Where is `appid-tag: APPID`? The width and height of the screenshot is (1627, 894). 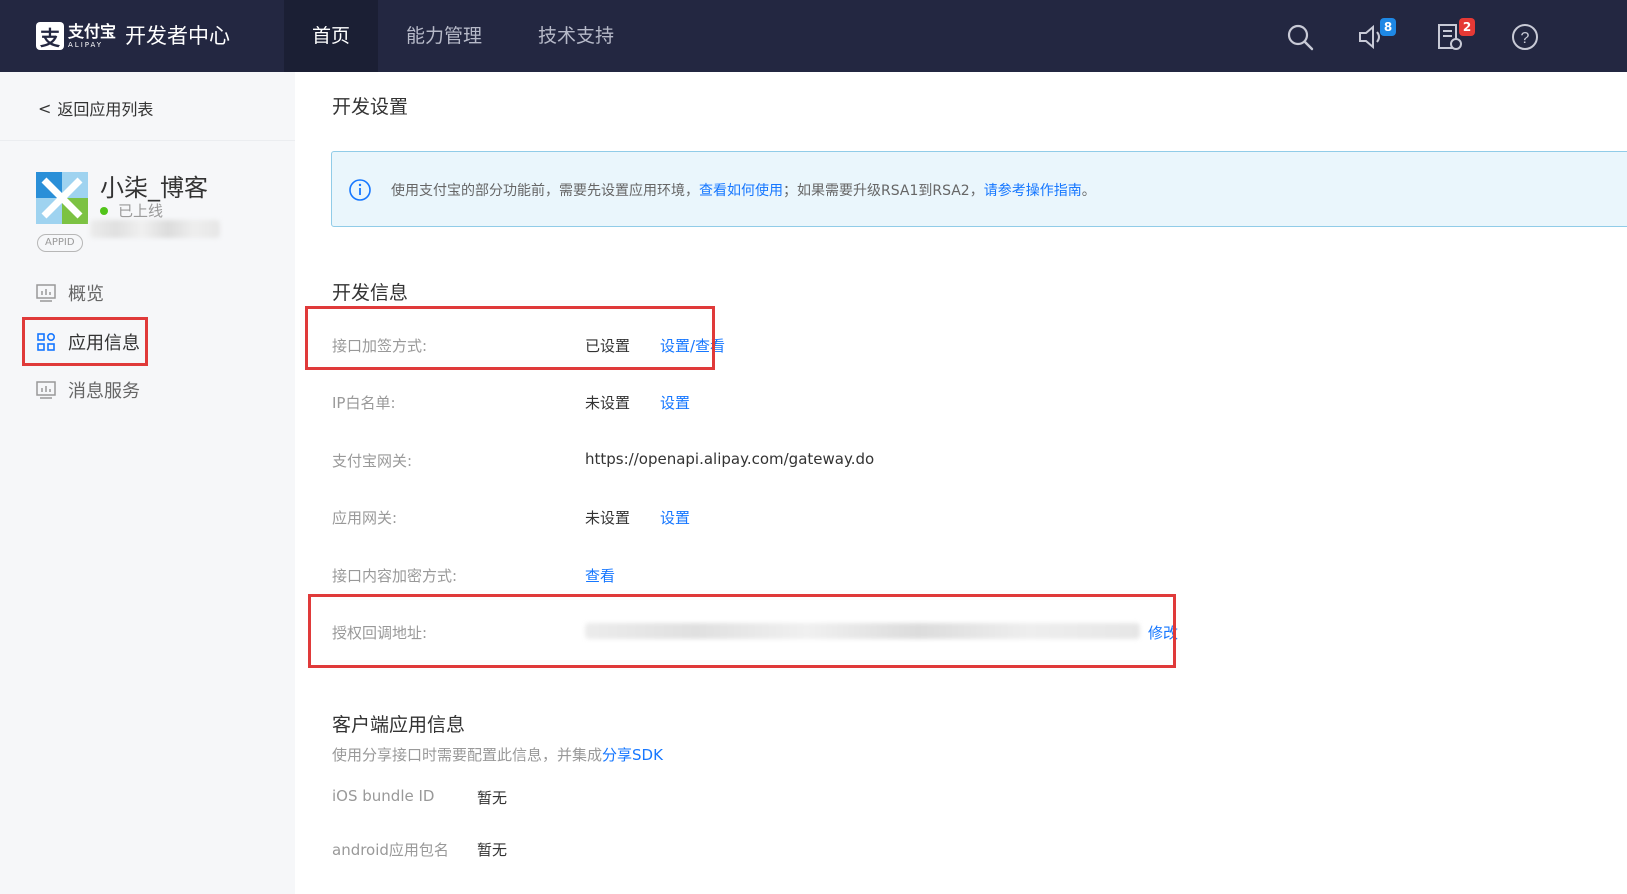
appid-tag: APPID is located at coordinates (60, 243).